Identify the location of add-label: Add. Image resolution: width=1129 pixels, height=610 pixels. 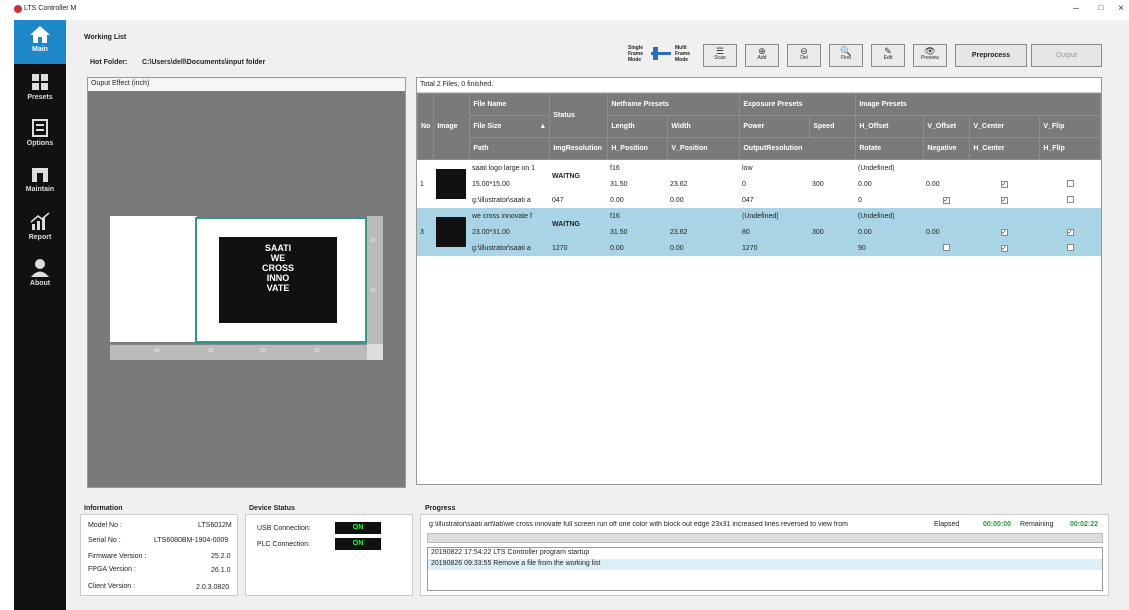
(762, 58).